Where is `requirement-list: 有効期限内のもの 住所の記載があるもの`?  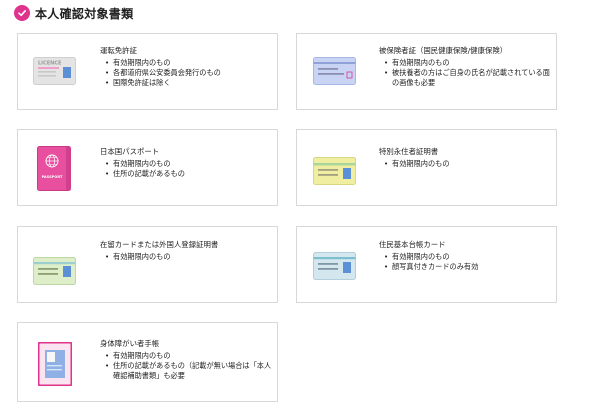 requirement-list: 有効期限内のもの 住所の記載があるもの is located at coordinates (144, 169).